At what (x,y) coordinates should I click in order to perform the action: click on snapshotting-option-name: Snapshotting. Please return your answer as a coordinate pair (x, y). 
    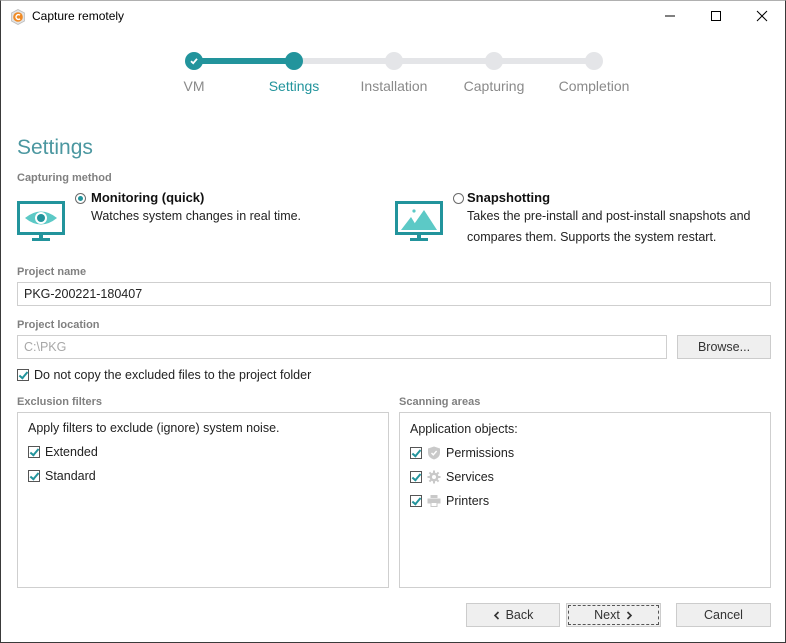
    Looking at the image, I should click on (509, 197).